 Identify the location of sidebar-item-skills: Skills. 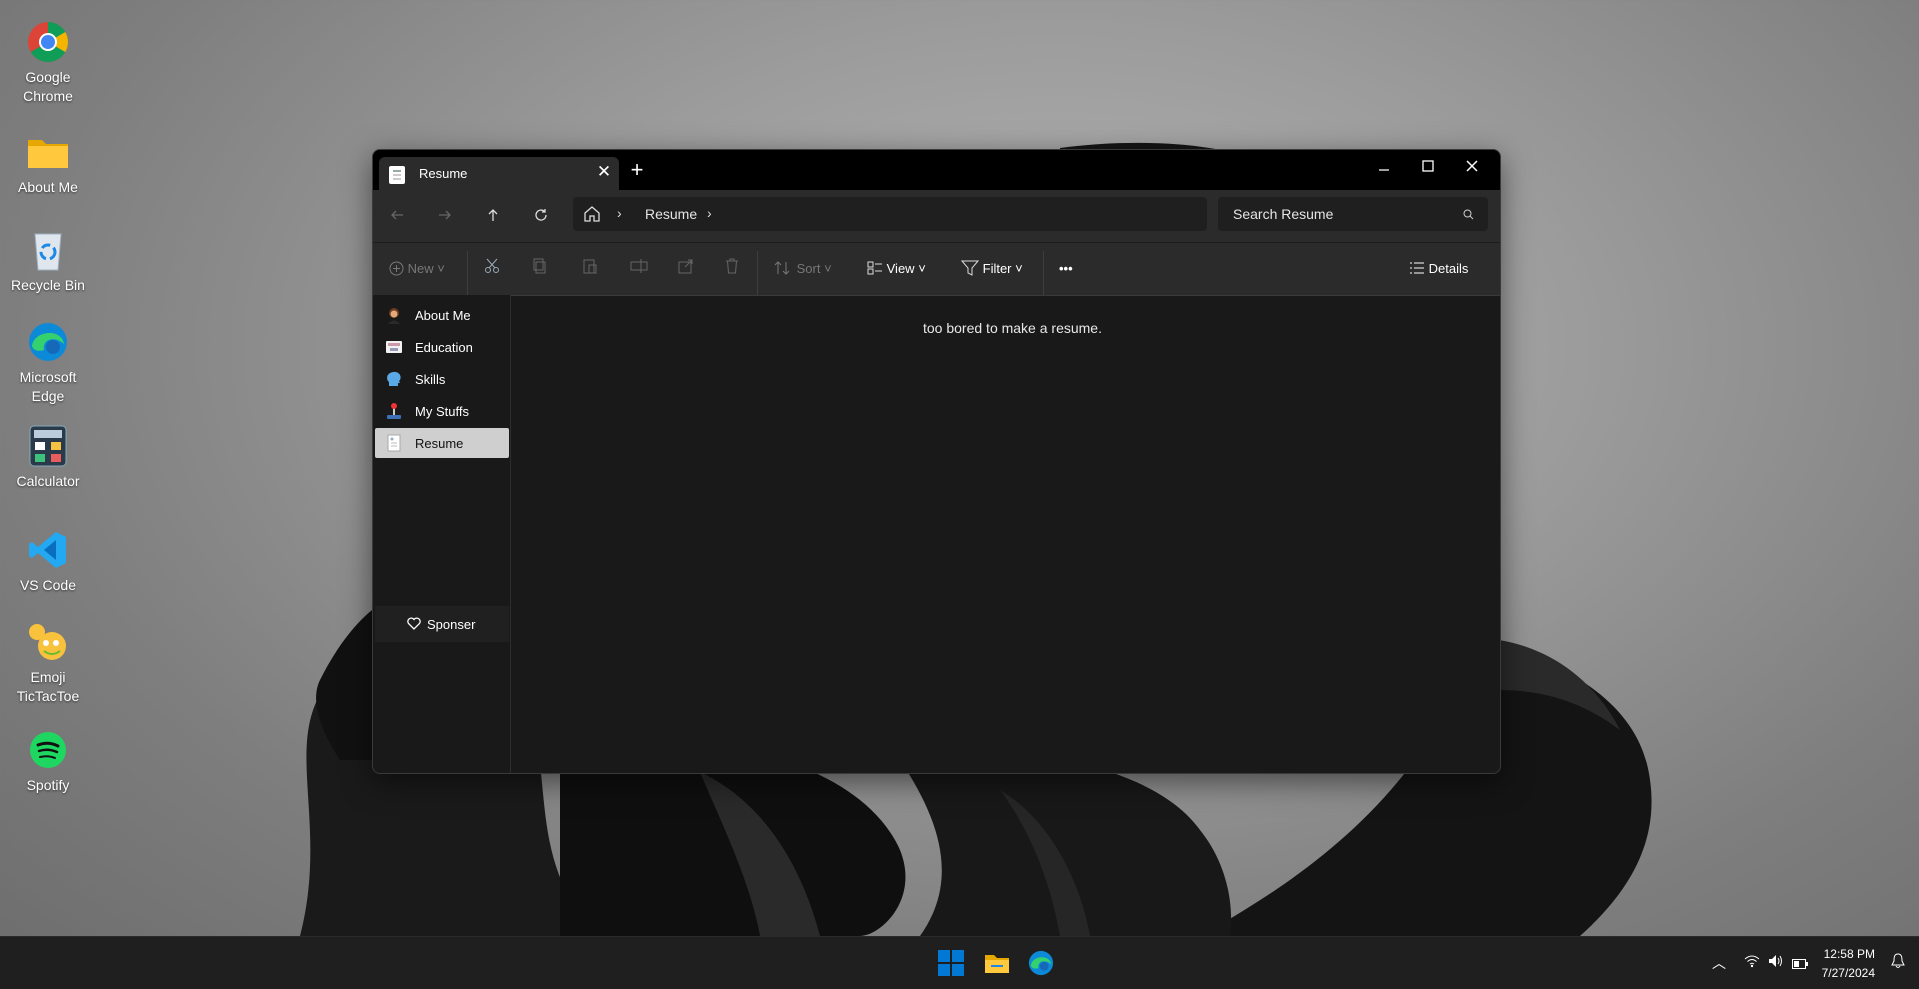
(442, 379).